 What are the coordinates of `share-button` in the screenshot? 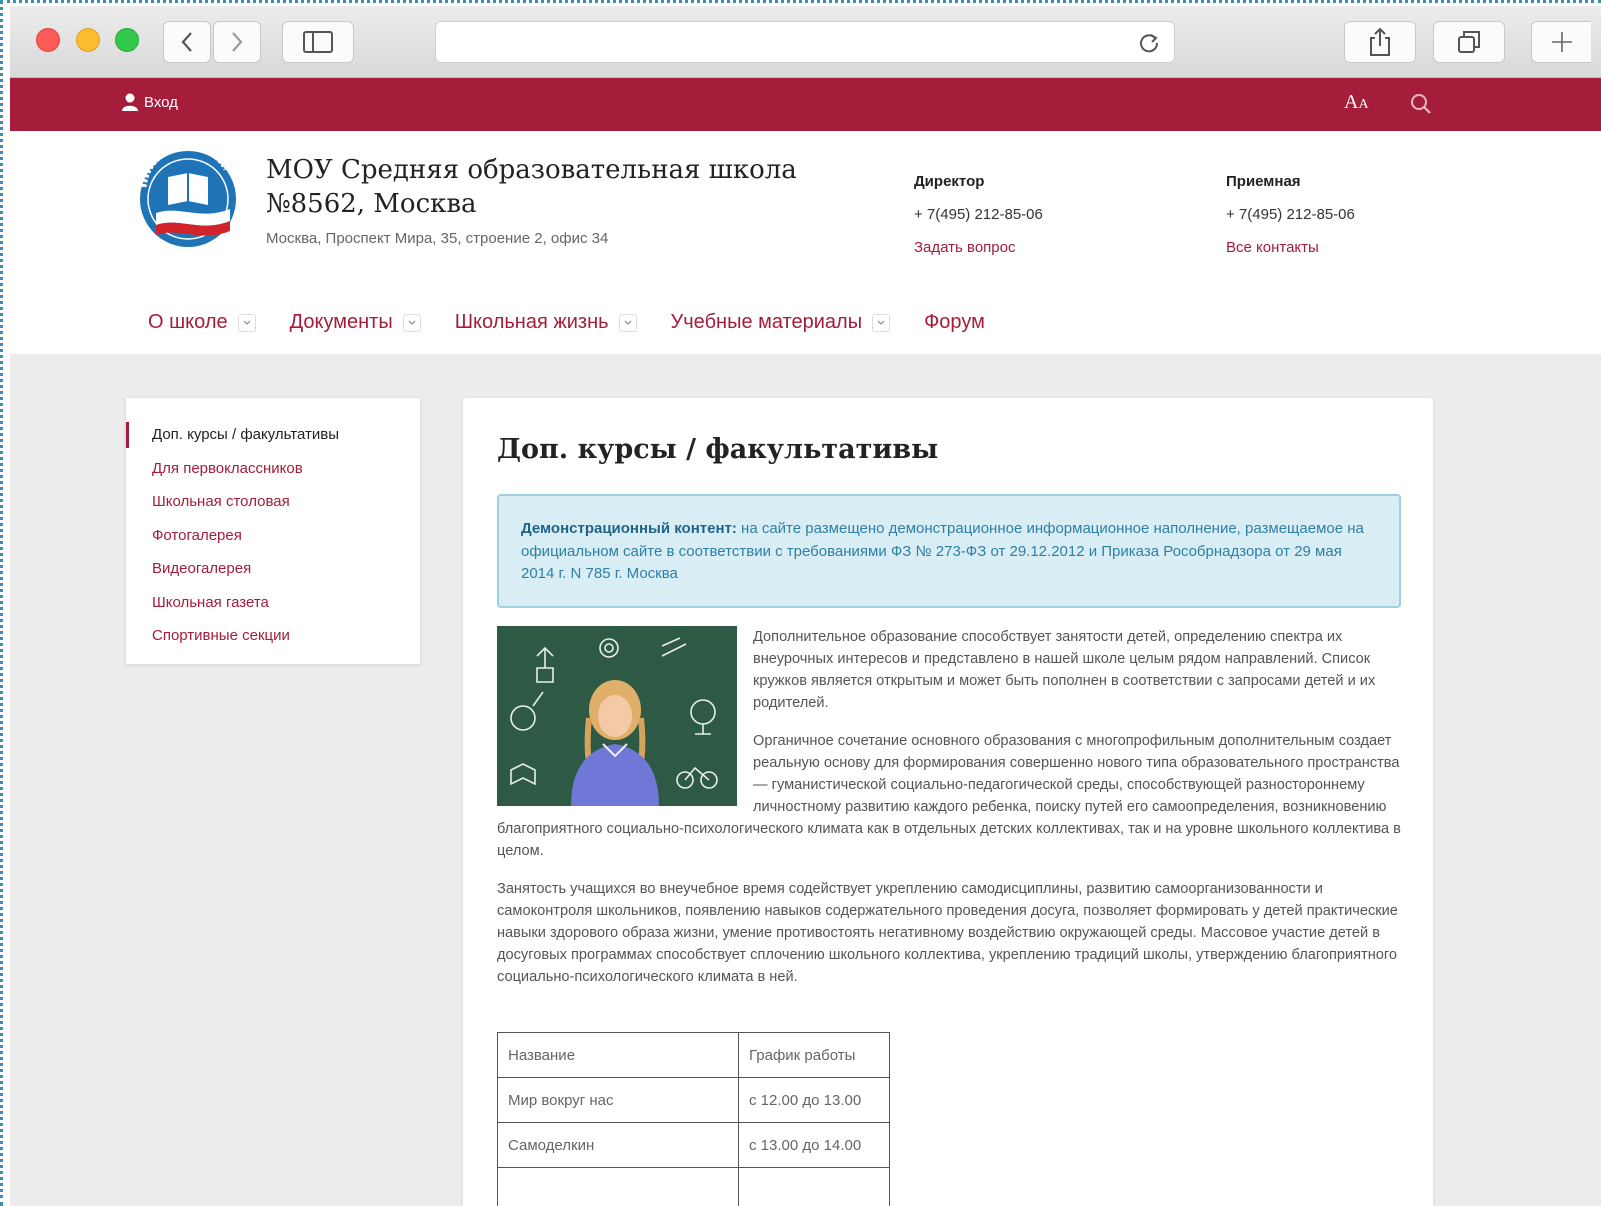 It's located at (1380, 42).